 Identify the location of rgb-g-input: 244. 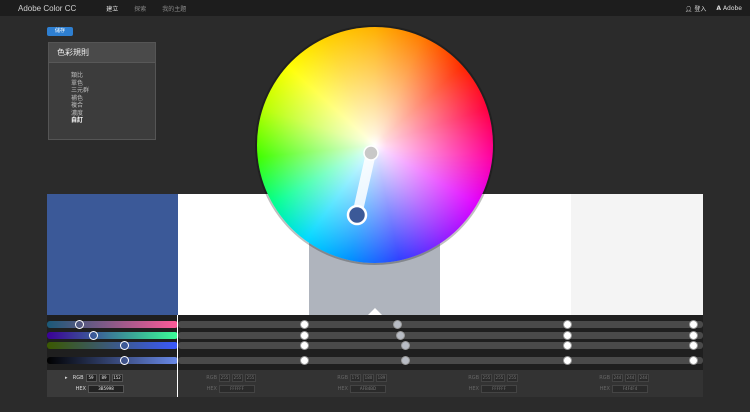
(630, 378).